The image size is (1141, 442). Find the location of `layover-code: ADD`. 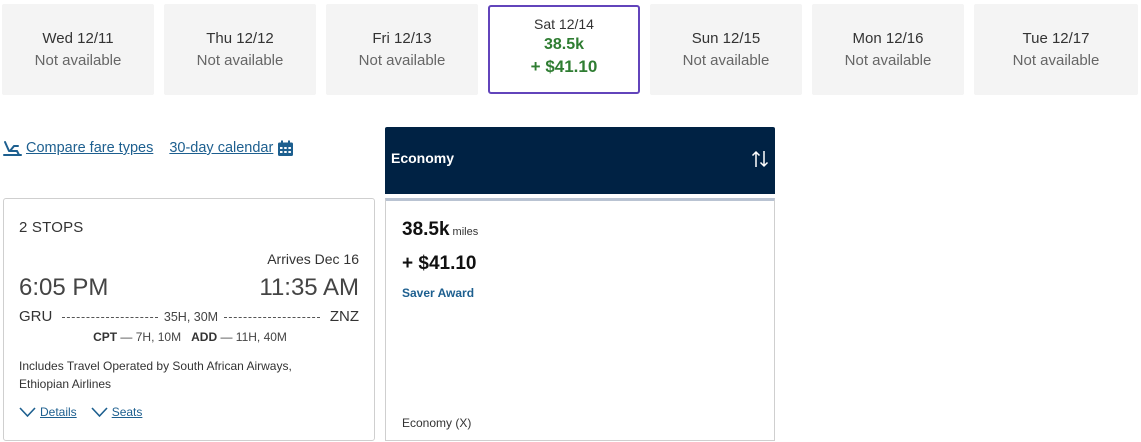

layover-code: ADD is located at coordinates (204, 337).